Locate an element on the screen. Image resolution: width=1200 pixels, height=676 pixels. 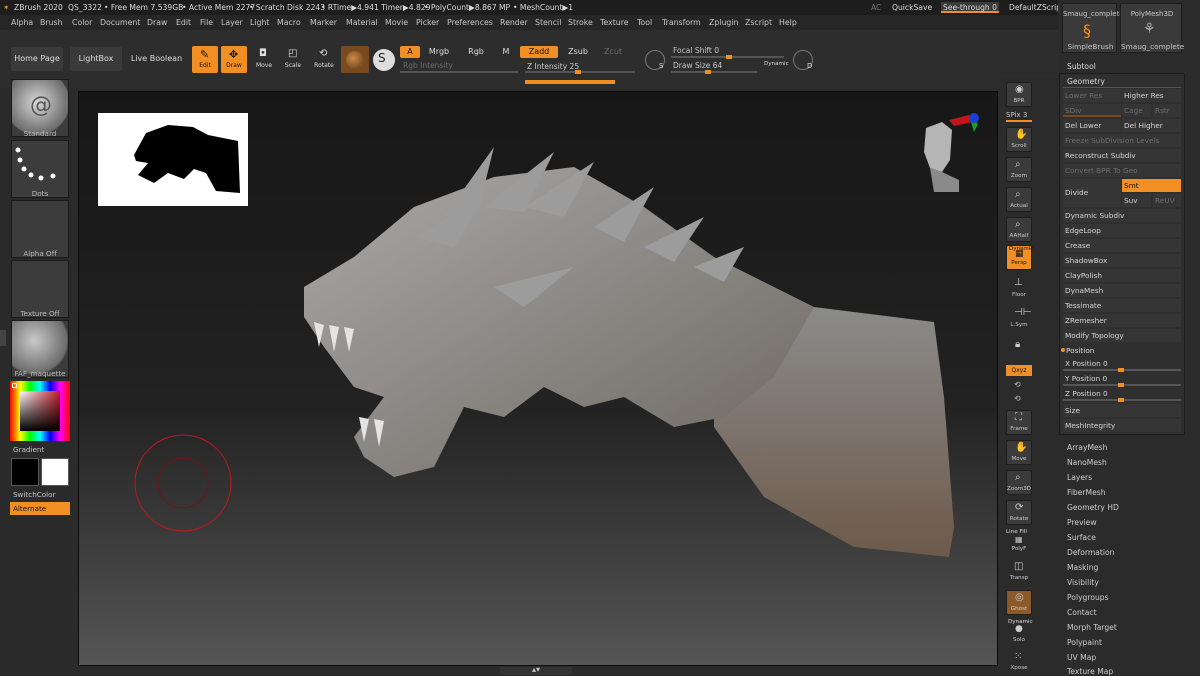
subpalette-uv-map: UV Map is located at coordinates (1081, 657).